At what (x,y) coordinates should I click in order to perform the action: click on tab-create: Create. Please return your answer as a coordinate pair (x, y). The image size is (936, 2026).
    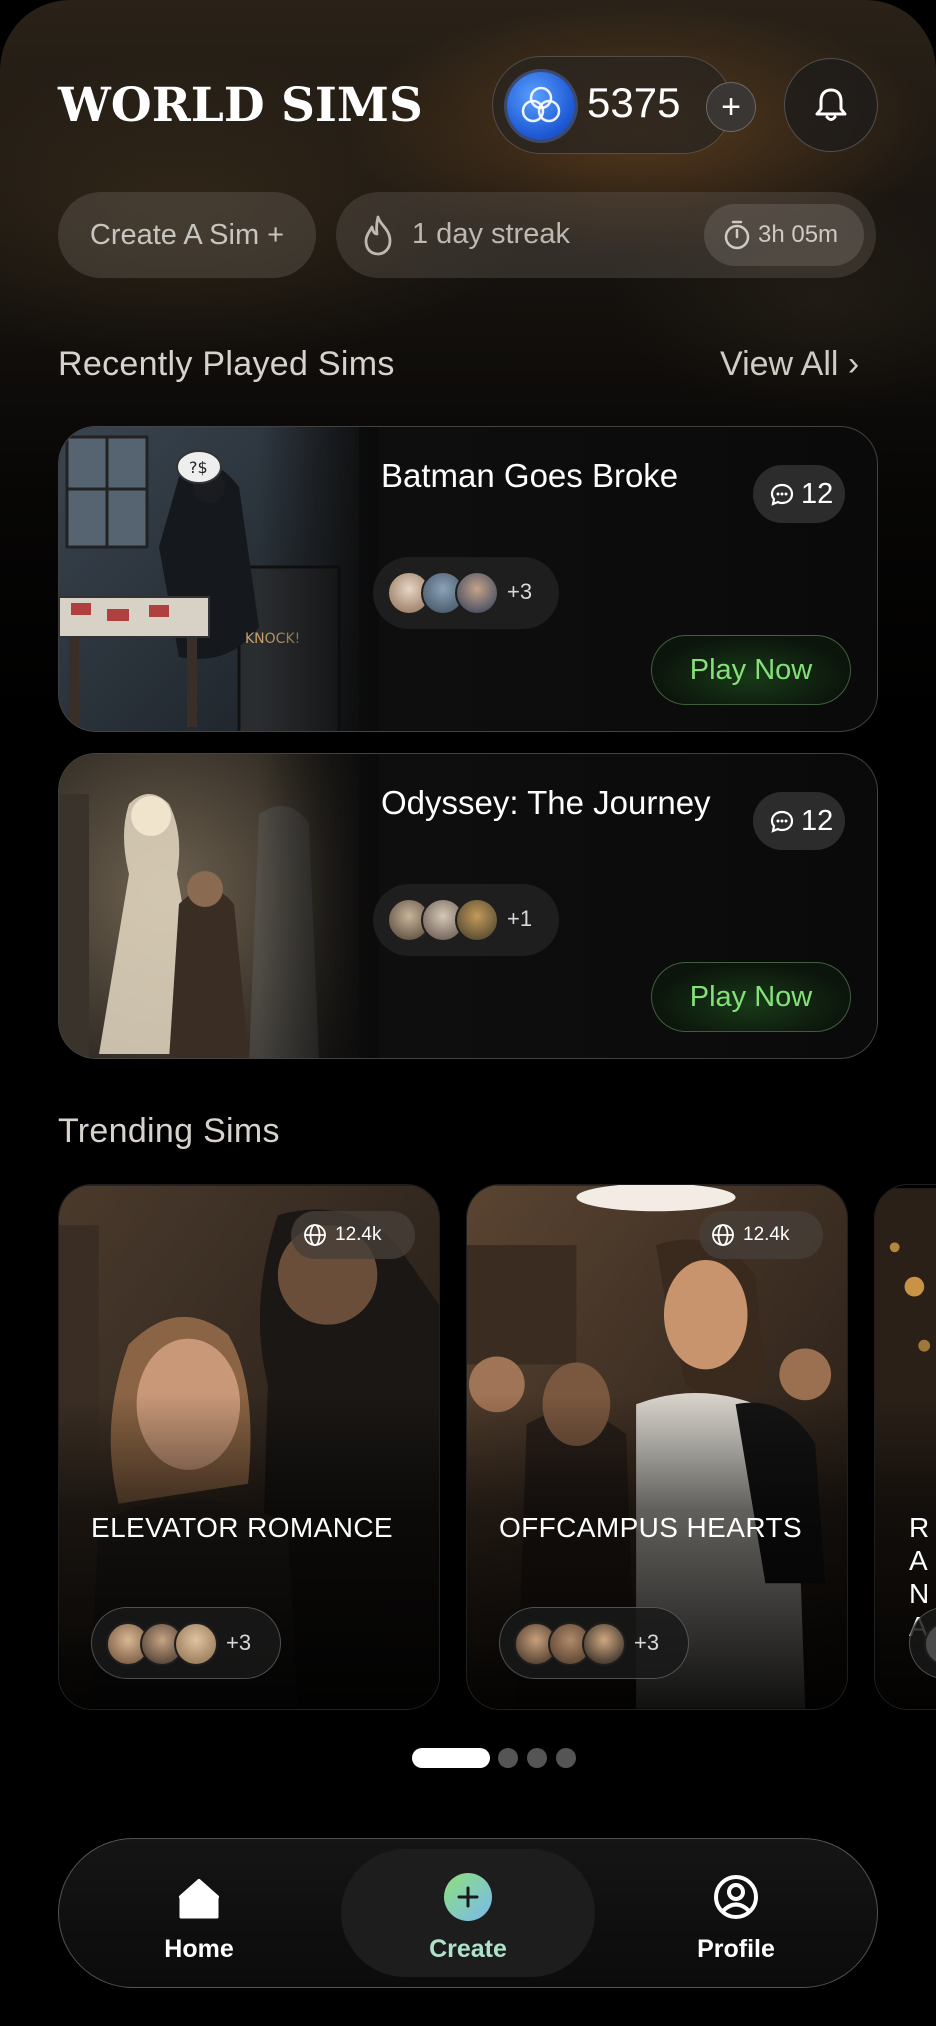
    Looking at the image, I should click on (468, 1914).